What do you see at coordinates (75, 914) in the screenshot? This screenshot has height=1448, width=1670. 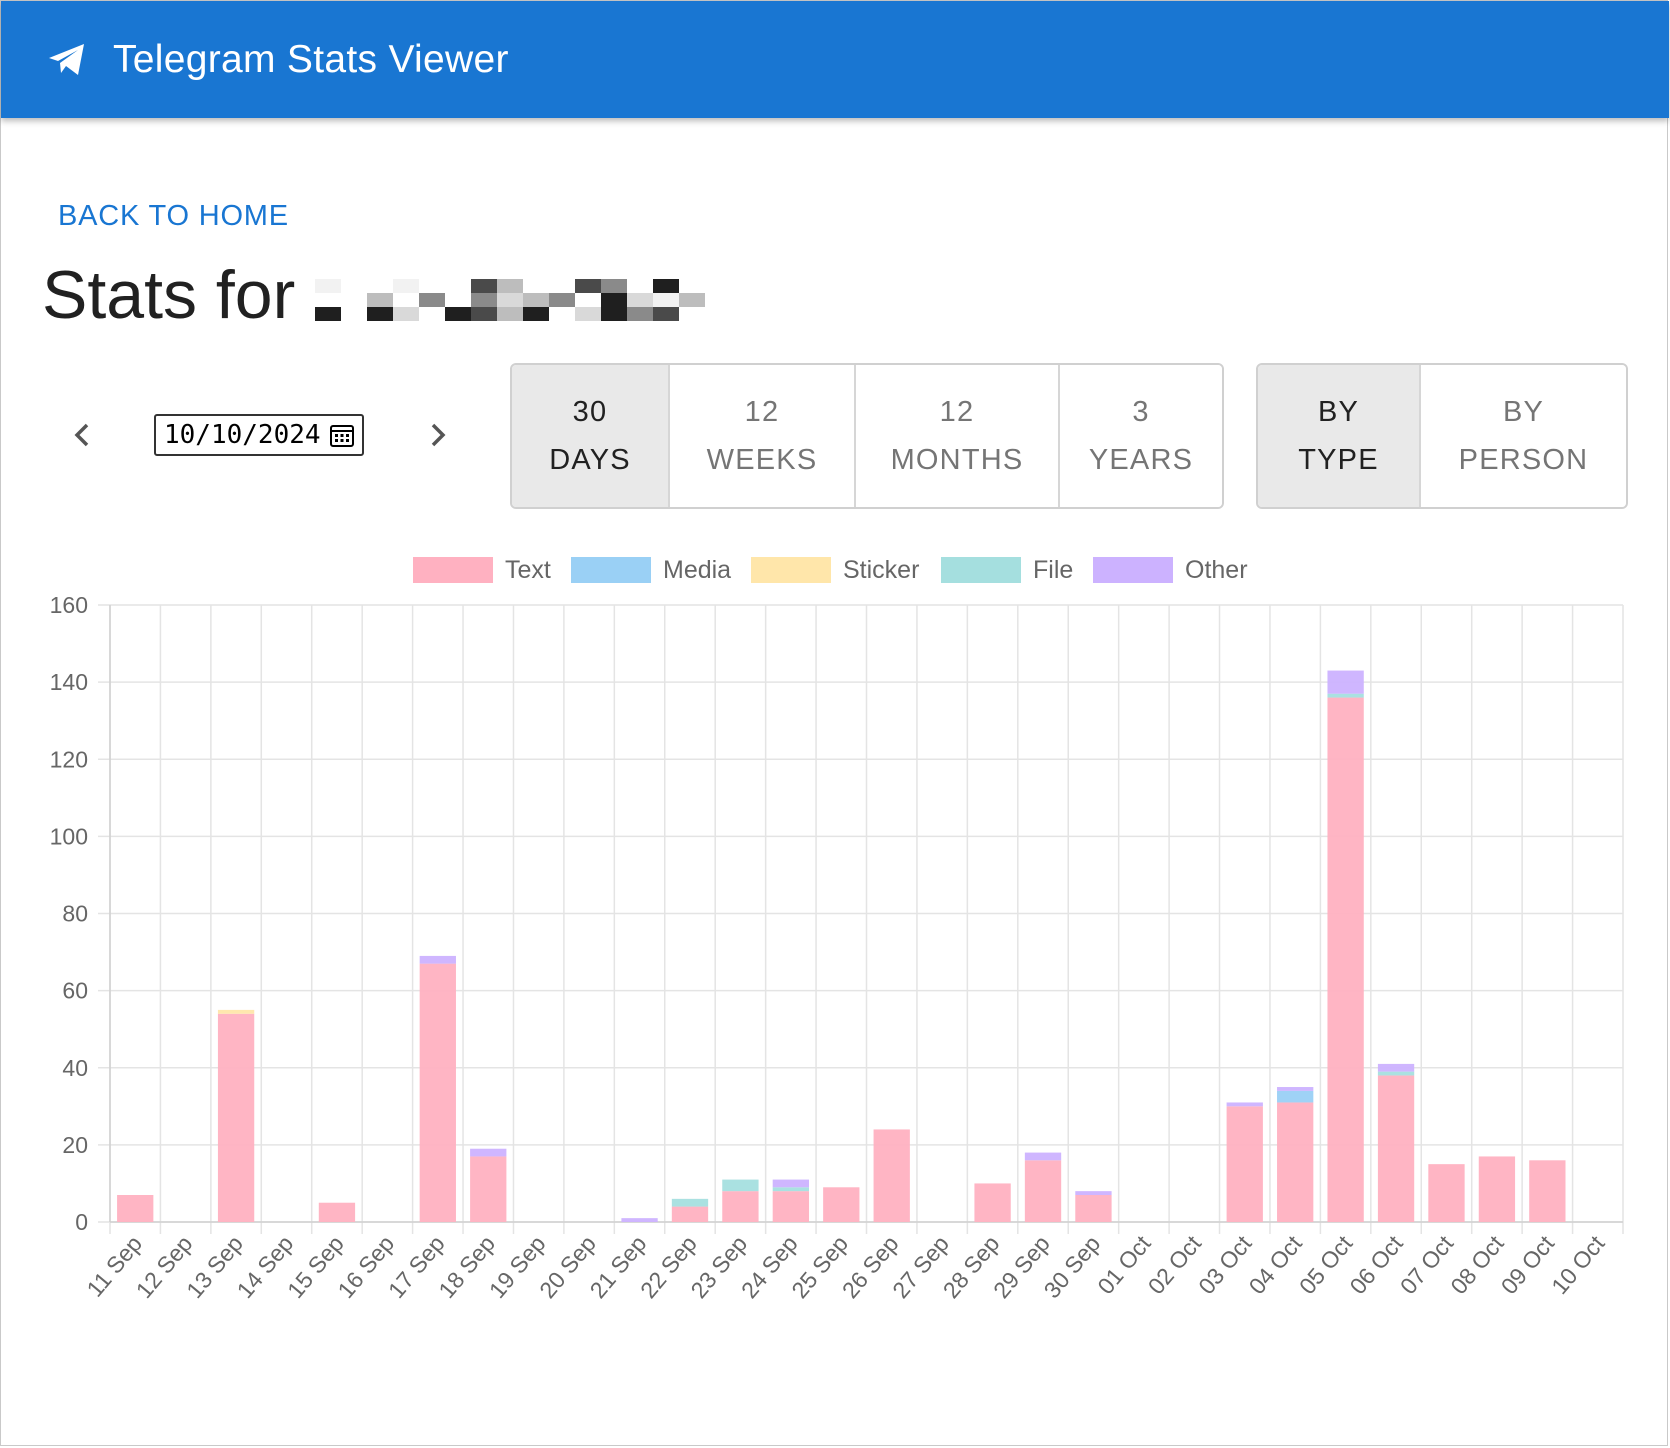 I see `y-tick-label: 80` at bounding box center [75, 914].